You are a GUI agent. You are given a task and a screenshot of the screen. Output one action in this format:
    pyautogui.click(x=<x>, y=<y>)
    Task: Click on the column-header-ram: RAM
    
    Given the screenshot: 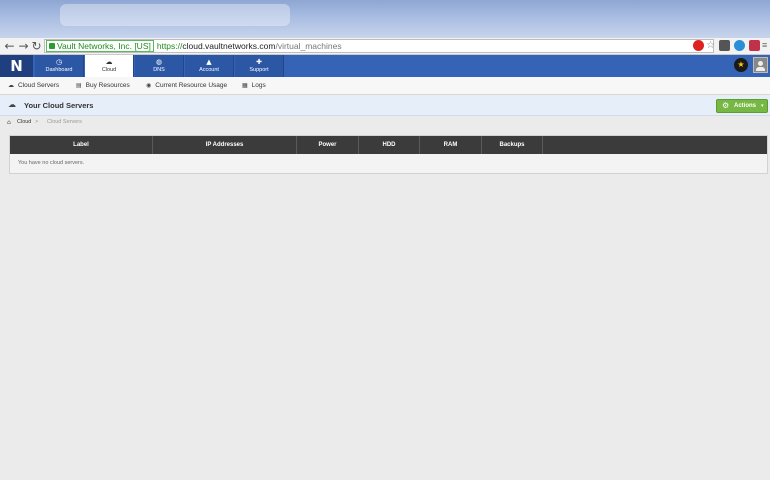 What is the action you would take?
    pyautogui.click(x=451, y=145)
    